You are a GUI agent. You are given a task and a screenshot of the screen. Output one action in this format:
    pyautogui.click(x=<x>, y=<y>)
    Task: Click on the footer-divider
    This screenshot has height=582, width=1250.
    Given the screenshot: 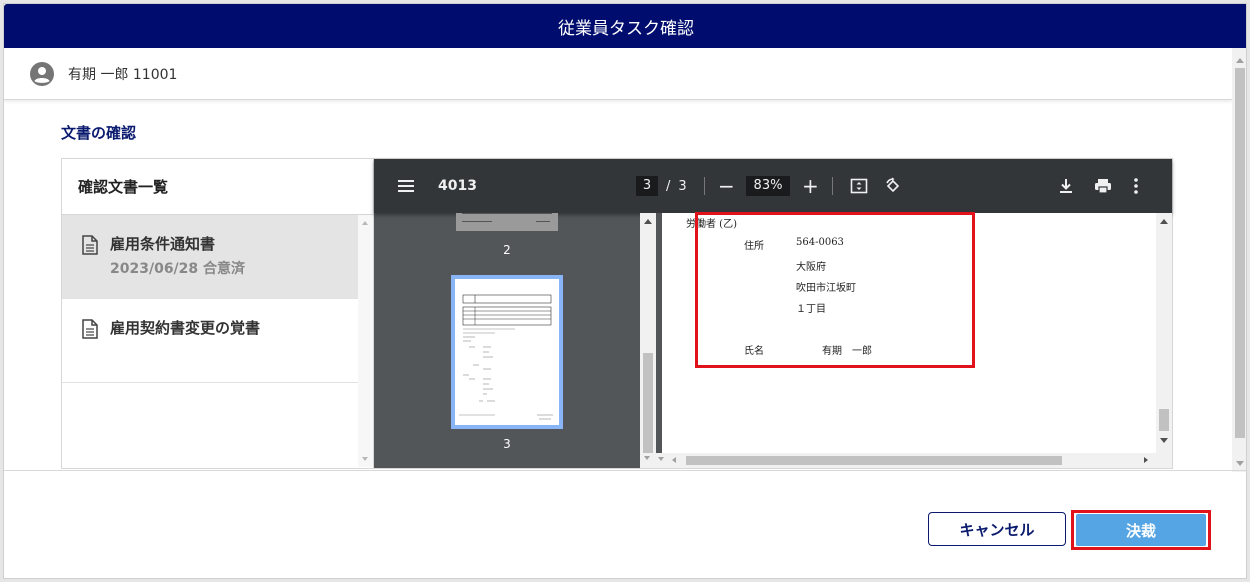 What is the action you would take?
    pyautogui.click(x=625, y=470)
    